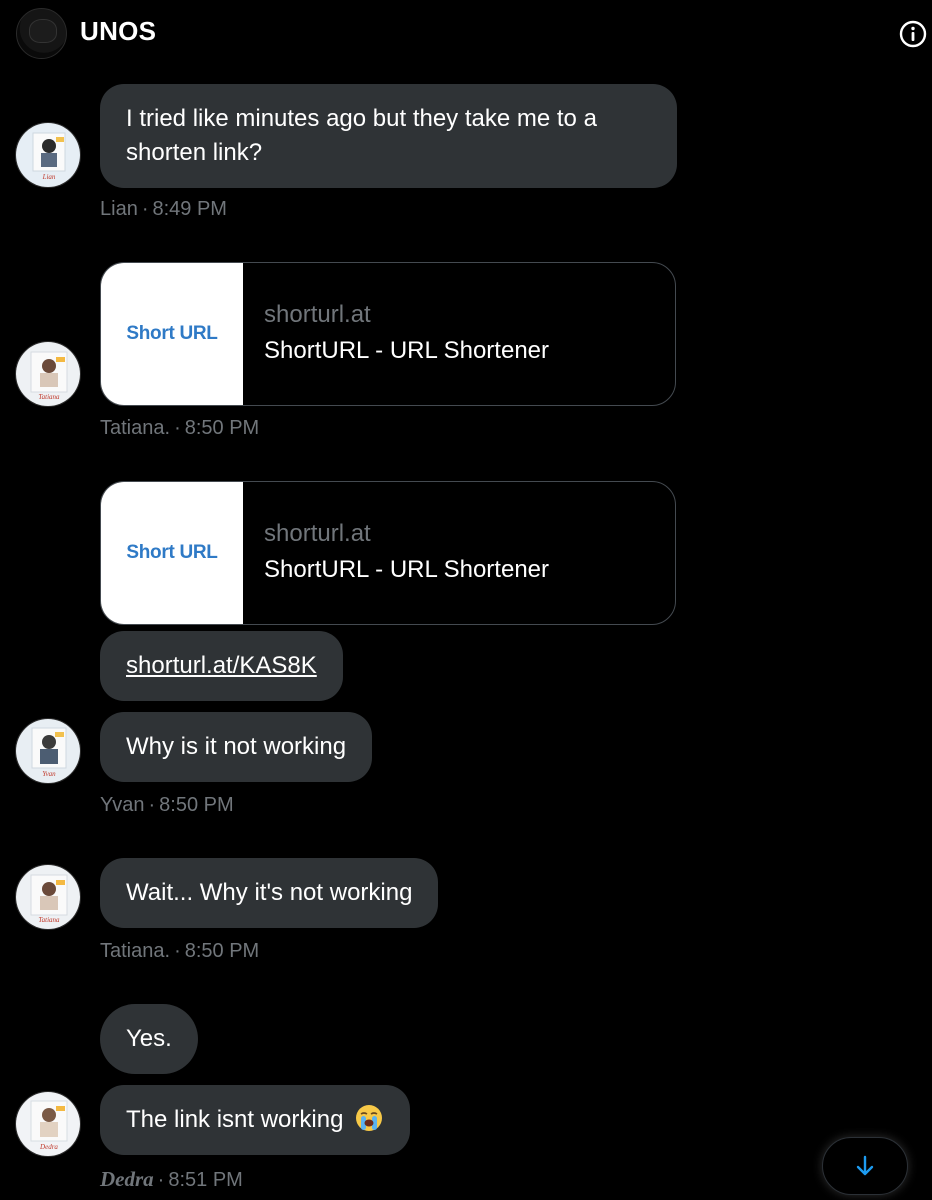 The height and width of the screenshot is (1200, 932). Describe the element at coordinates (189, 209) in the screenshot. I see `message-time: 8:49 PM` at that location.